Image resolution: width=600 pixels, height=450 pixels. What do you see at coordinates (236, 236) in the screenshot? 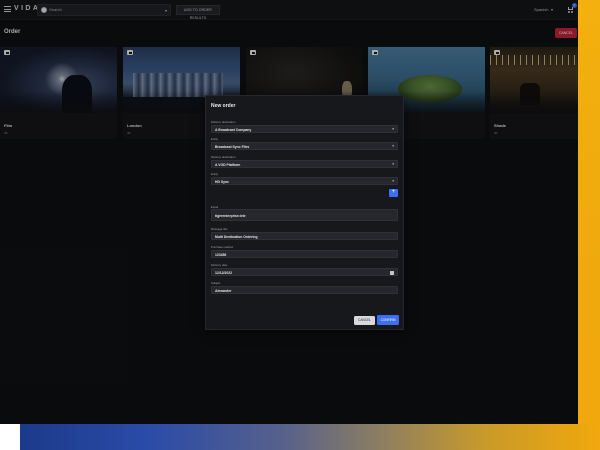
I see `field-value: Multi Destination Ordering` at bounding box center [236, 236].